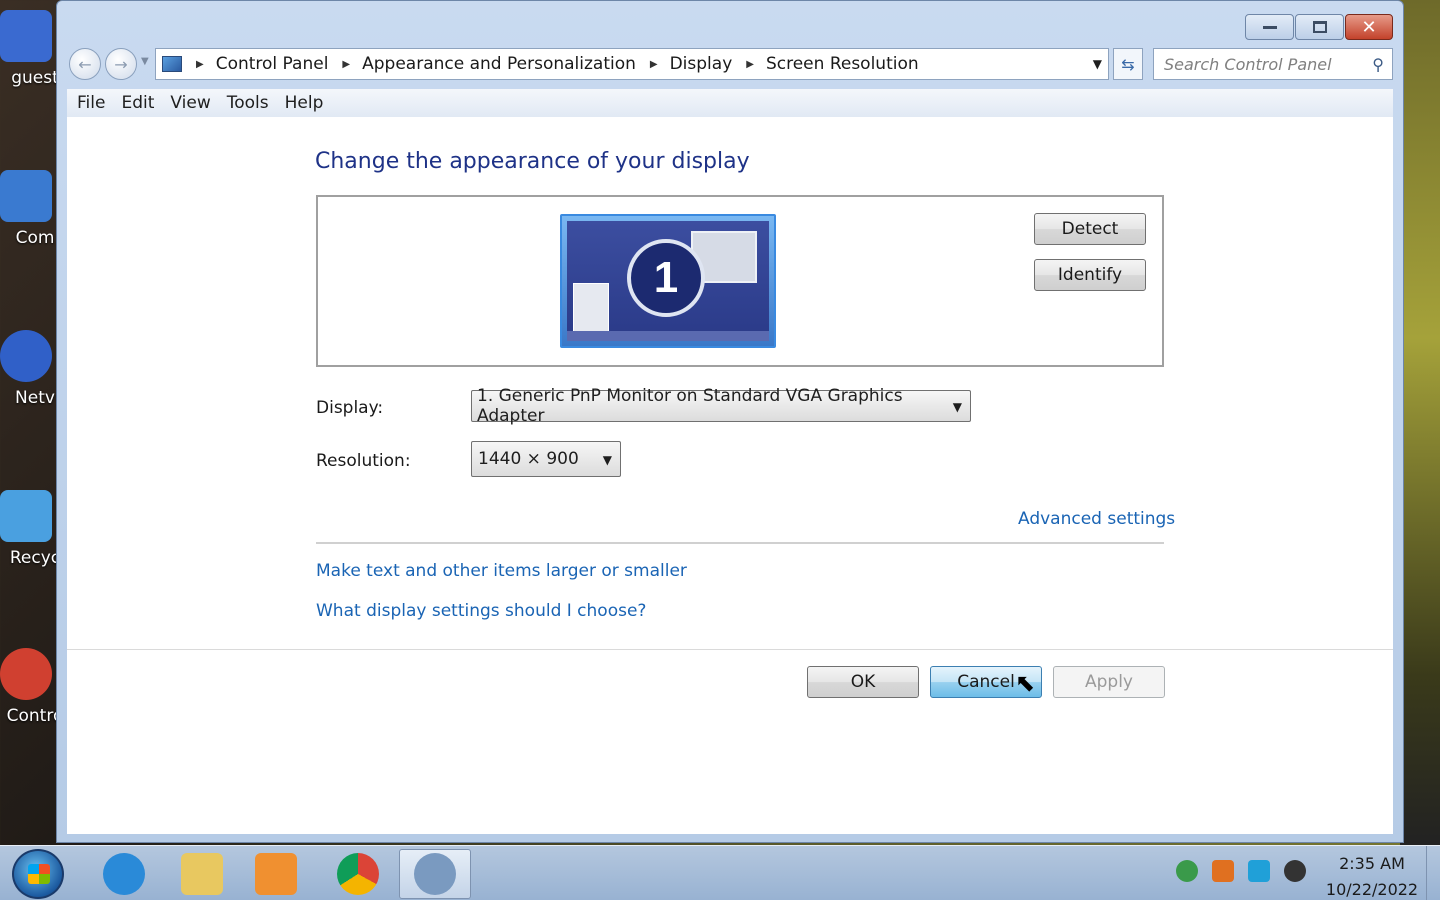  I want to click on detect-button: Detect, so click(1090, 229).